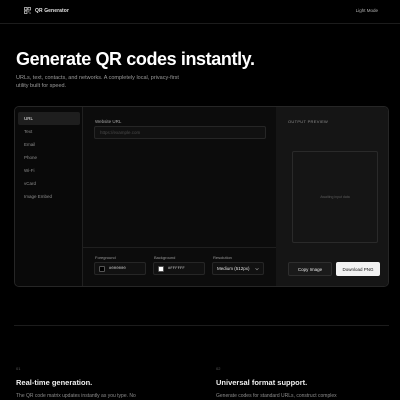 This screenshot has width=400, height=400. What do you see at coordinates (179, 247) in the screenshot?
I see `form-divider` at bounding box center [179, 247].